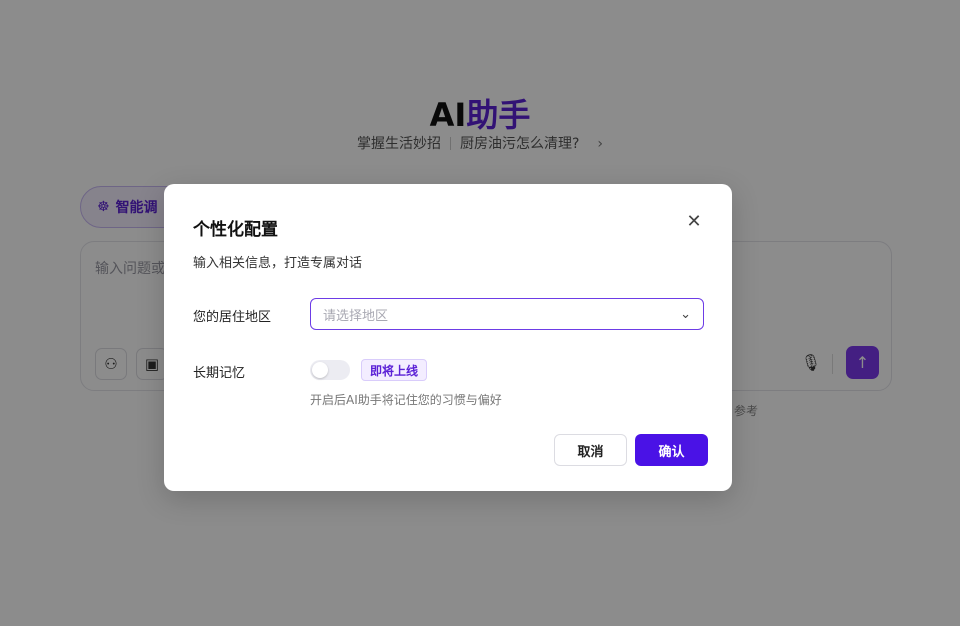 The height and width of the screenshot is (626, 960). What do you see at coordinates (406, 400) in the screenshot?
I see `memory-hint: 开启后AI助手将记住您的习惯与偏好` at bounding box center [406, 400].